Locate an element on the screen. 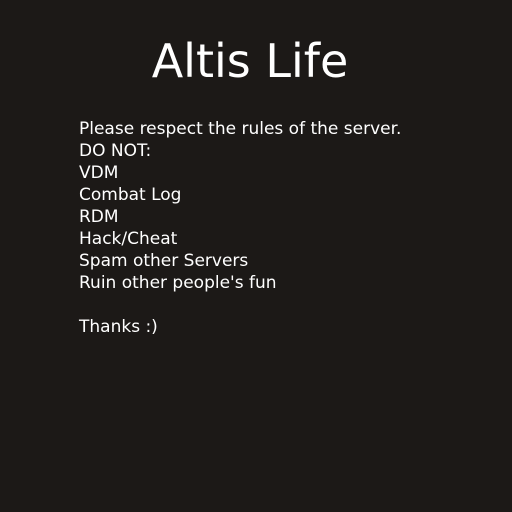 The image size is (512, 512). rules-intro: Please respect the rules of the server. is located at coordinates (240, 129).